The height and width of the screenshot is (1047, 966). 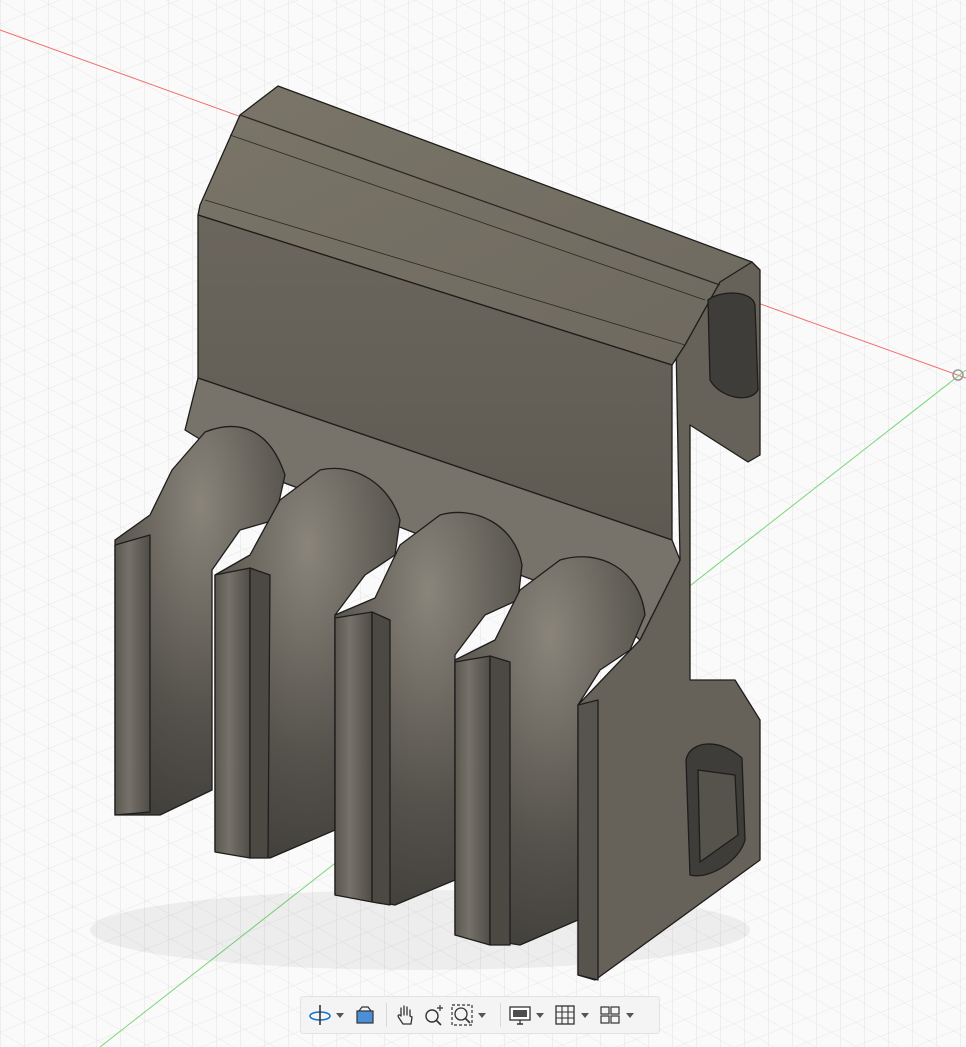 I want to click on navigation-toolbar, so click(x=480, y=1015).